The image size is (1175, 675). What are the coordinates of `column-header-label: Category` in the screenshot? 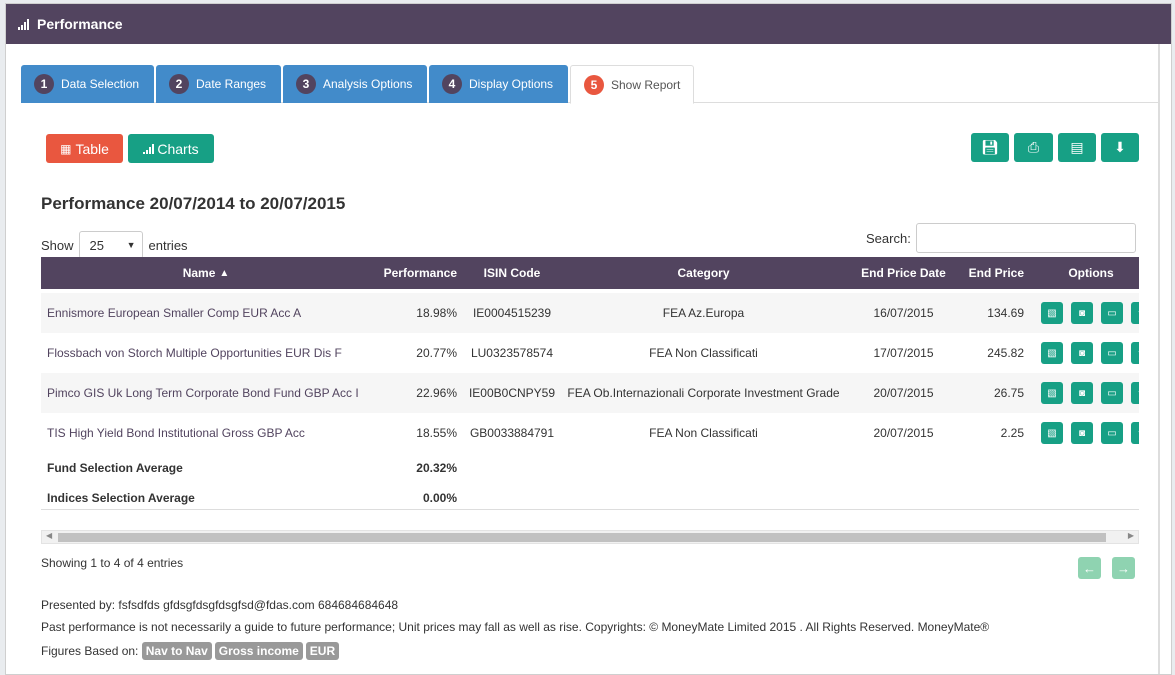 It's located at (703, 273).